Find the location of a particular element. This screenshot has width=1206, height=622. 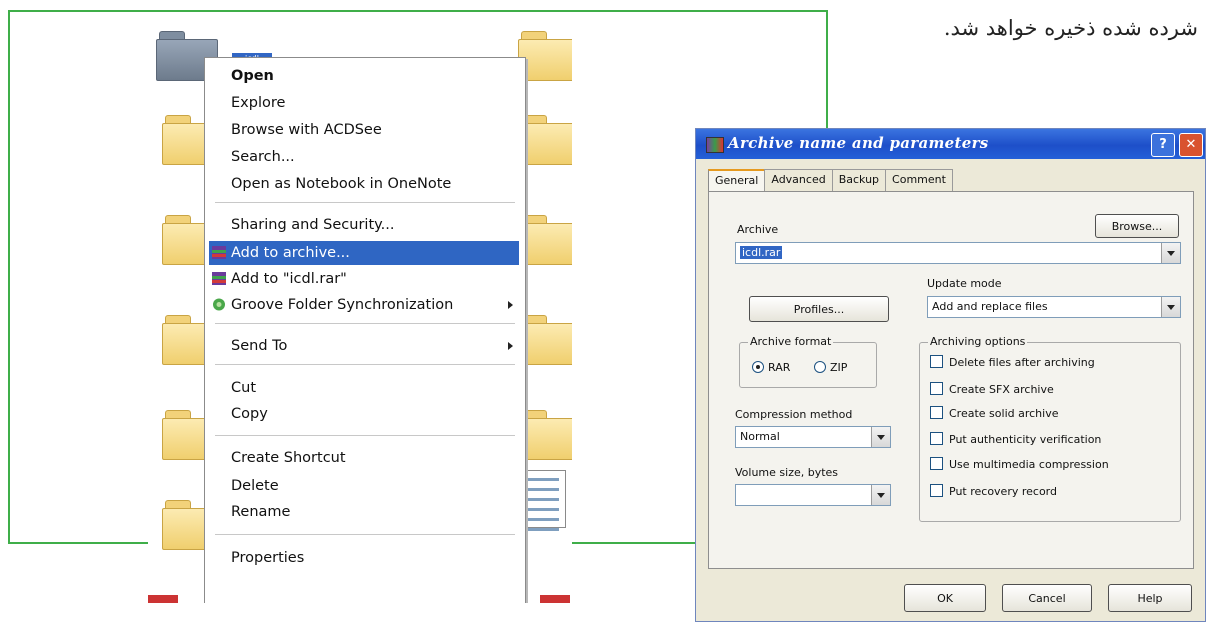

dialog-titlebar: Archive name and parameters ? ✕ is located at coordinates (950, 144).